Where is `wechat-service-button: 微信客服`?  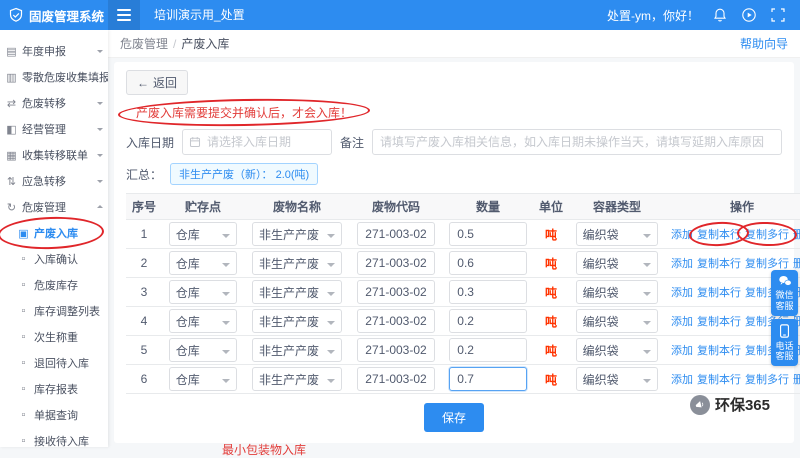 wechat-service-button: 微信客服 is located at coordinates (784, 293).